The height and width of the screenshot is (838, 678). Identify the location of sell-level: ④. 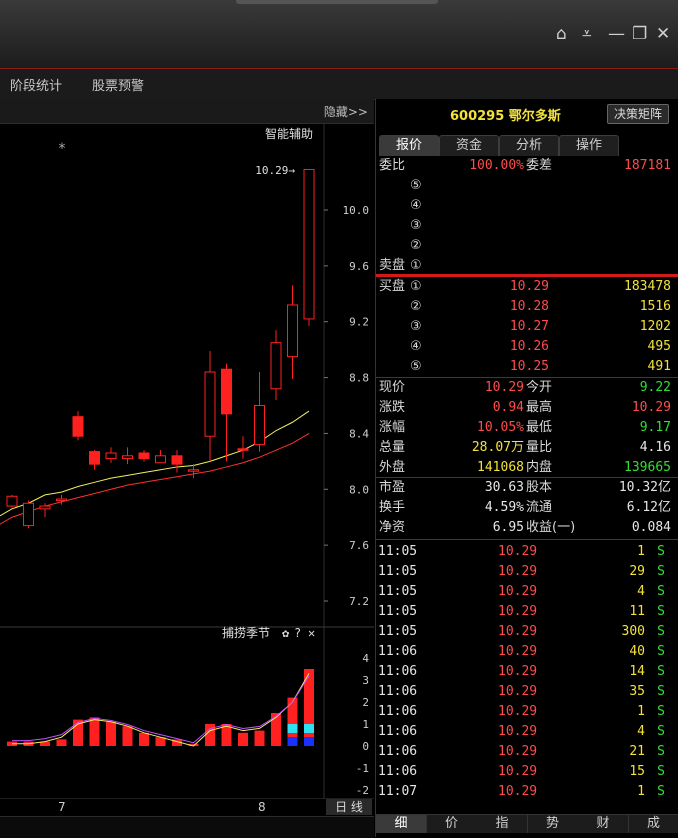
(416, 206).